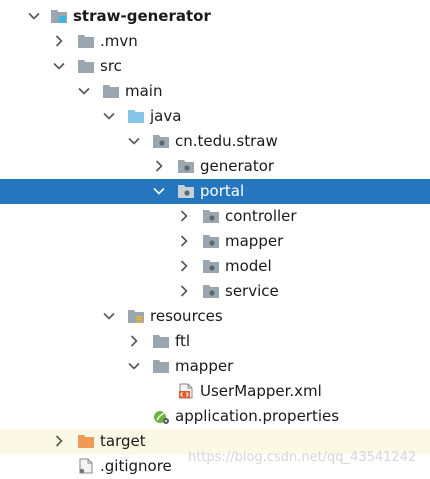 The height and width of the screenshot is (479, 430). What do you see at coordinates (186, 316) in the screenshot?
I see `tree-item-label: resources` at bounding box center [186, 316].